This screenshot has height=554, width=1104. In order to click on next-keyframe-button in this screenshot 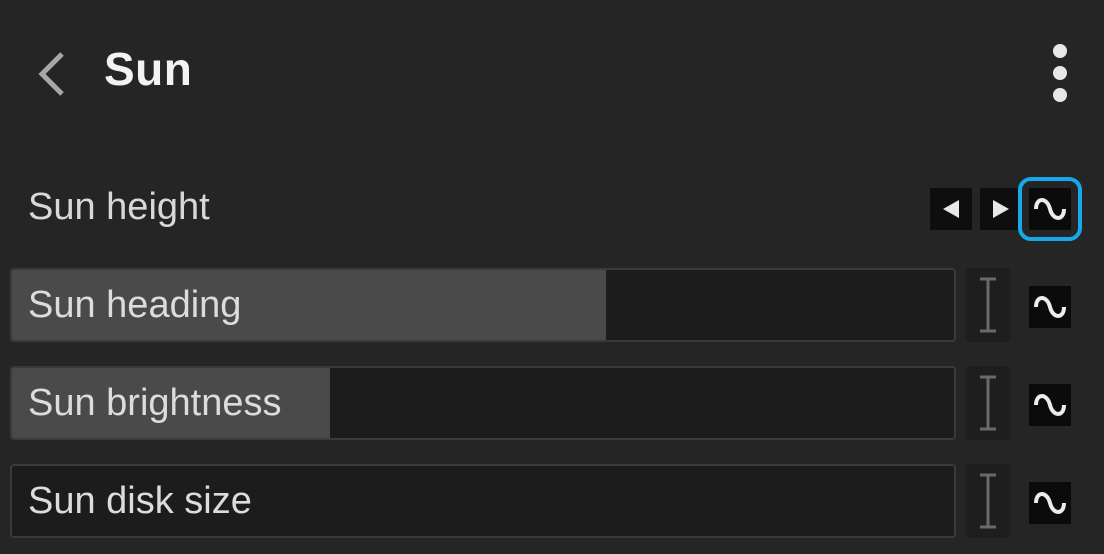, I will do `click(1001, 209)`.